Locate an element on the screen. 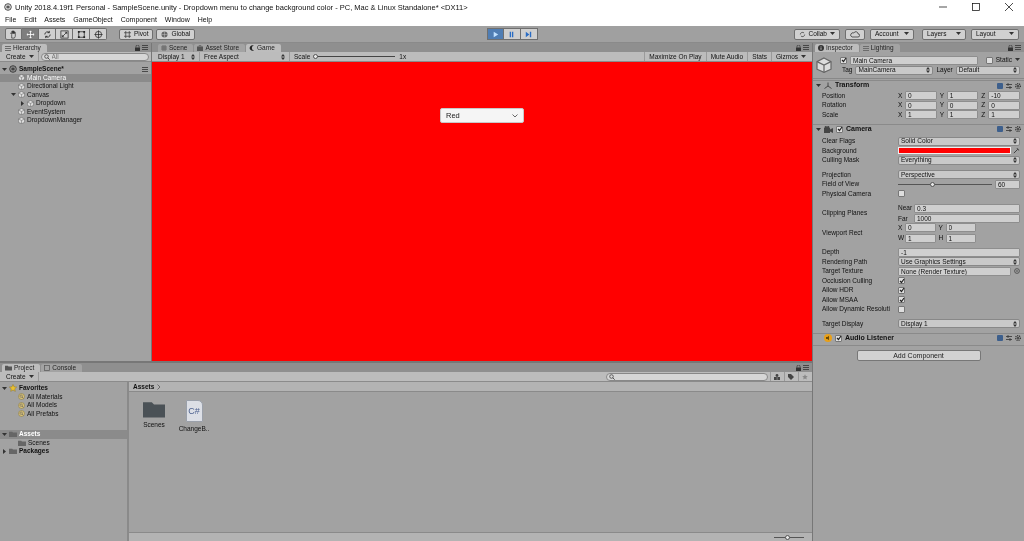  move-icon is located at coordinates (30, 34).